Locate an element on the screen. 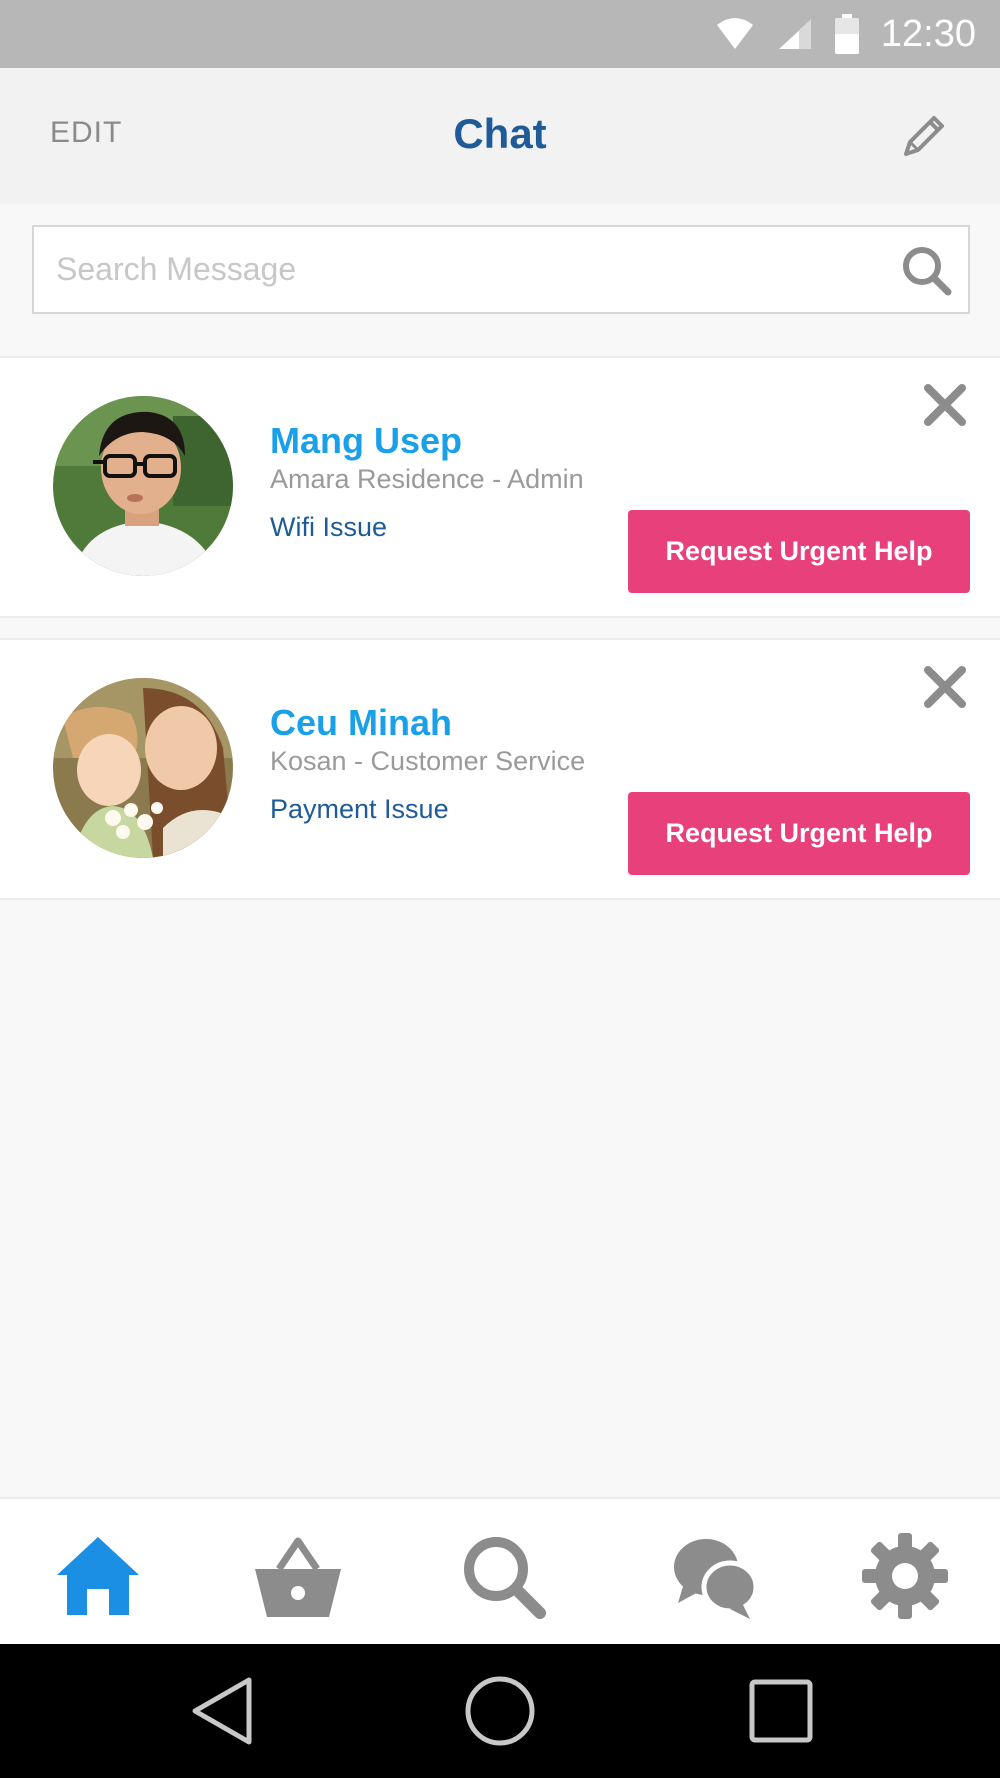 Image resolution: width=1000 pixels, height=1778 pixels. search-bar is located at coordinates (501, 269).